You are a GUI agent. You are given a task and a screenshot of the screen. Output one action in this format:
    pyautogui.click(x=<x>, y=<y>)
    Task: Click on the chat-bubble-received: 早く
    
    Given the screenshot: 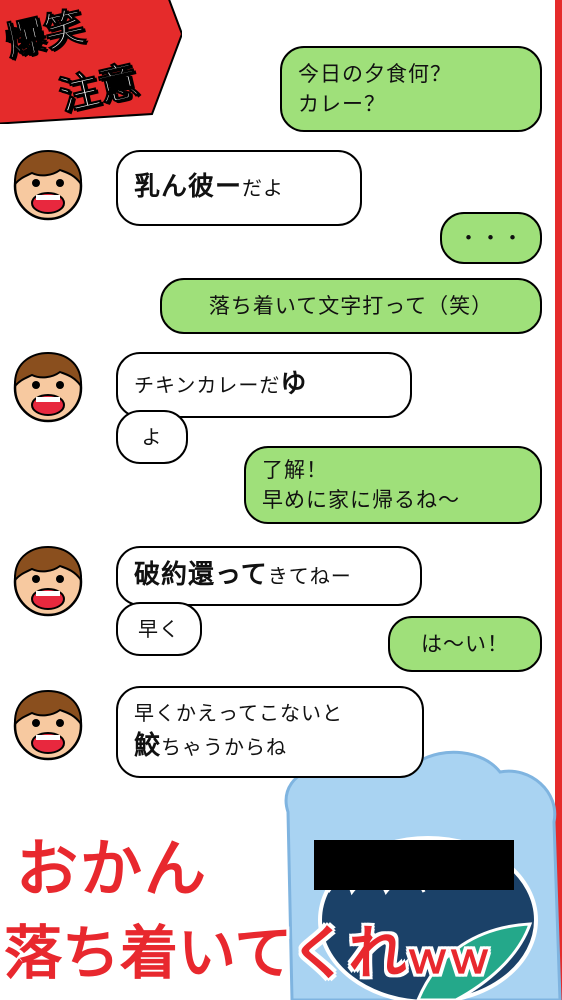 What is the action you would take?
    pyautogui.click(x=159, y=629)
    